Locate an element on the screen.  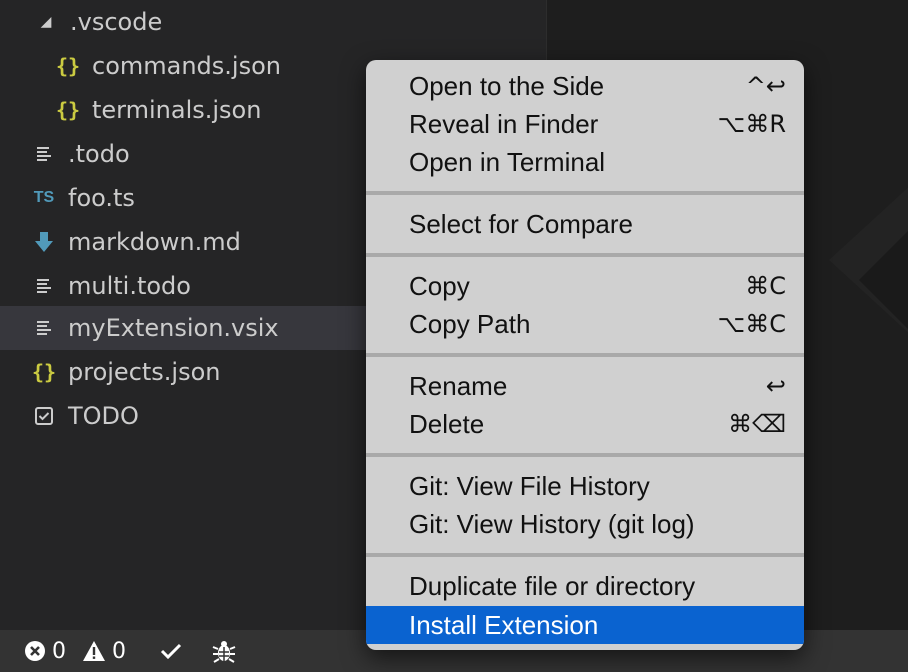
debug-status-item is located at coordinates (224, 651).